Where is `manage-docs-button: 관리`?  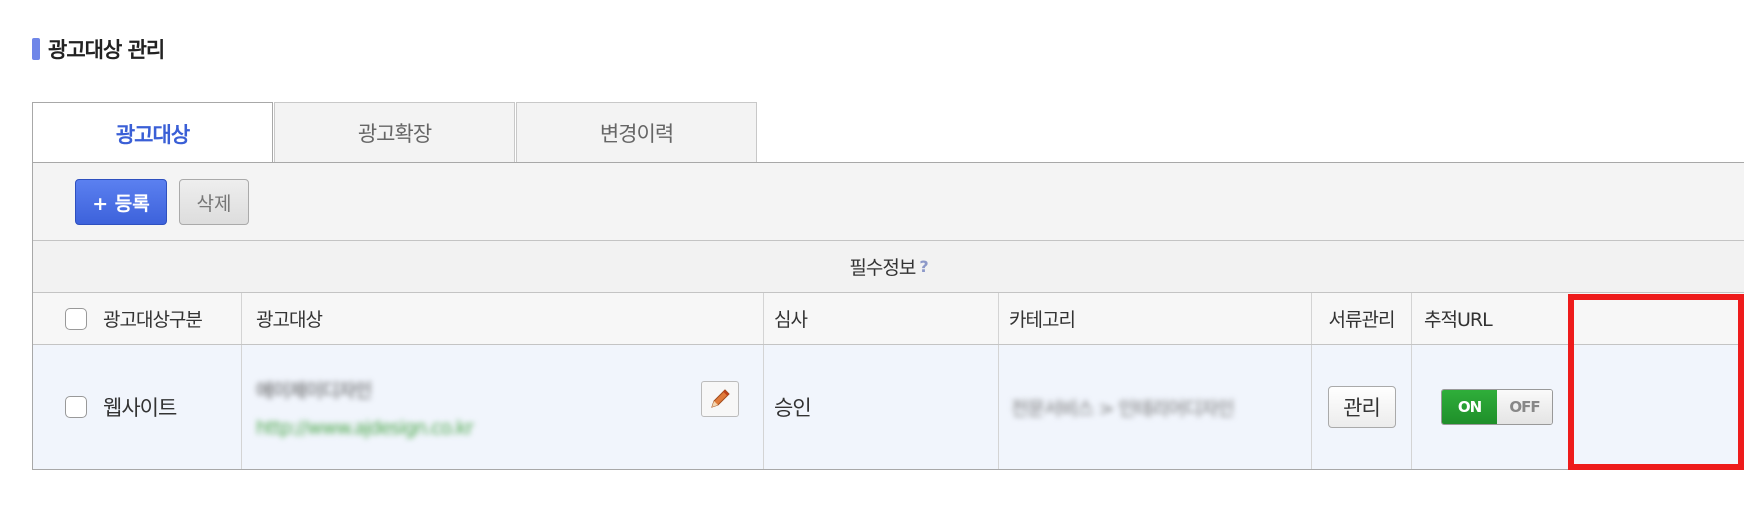
manage-docs-button: 관리 is located at coordinates (1361, 407).